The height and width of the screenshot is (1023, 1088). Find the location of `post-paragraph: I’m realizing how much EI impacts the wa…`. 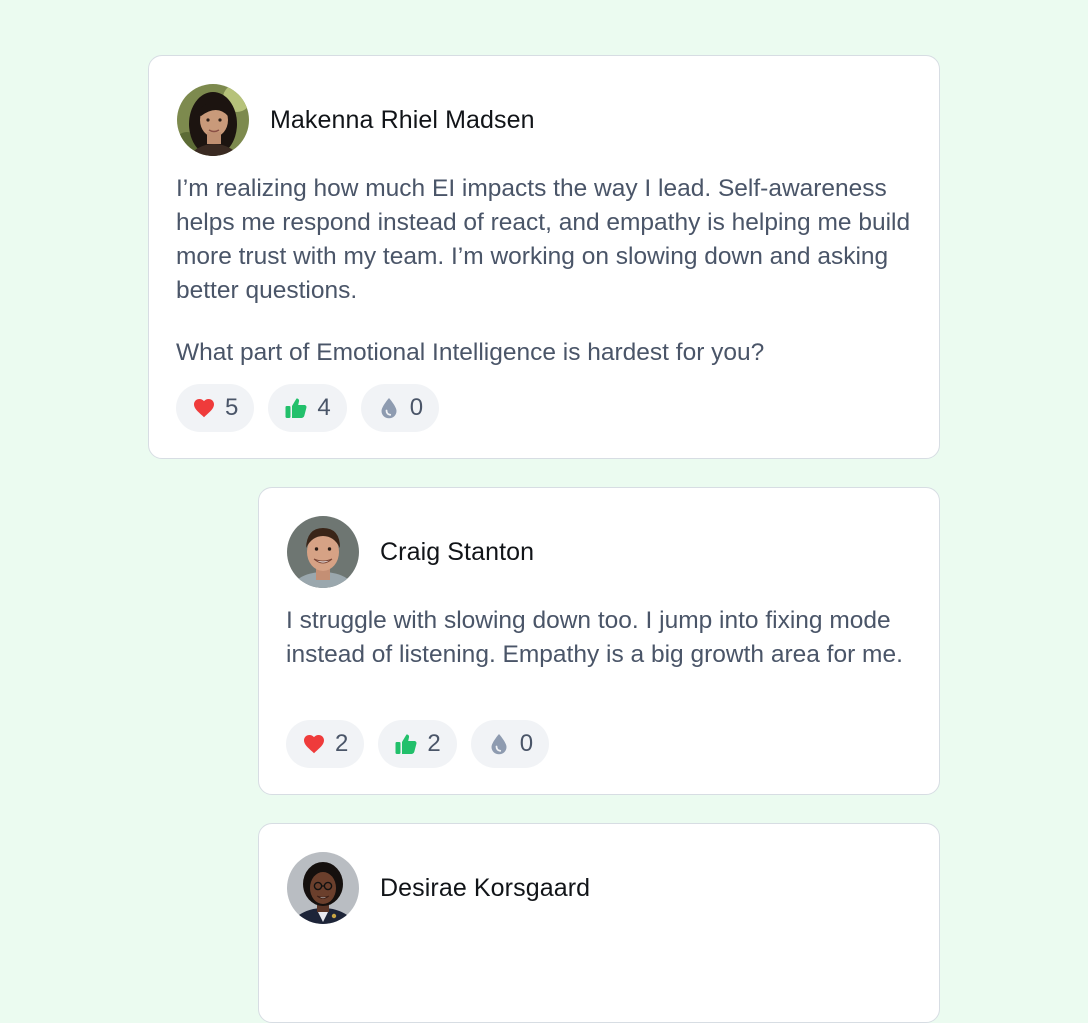

post-paragraph: I’m realizing how much EI impacts the wa… is located at coordinates (543, 239).